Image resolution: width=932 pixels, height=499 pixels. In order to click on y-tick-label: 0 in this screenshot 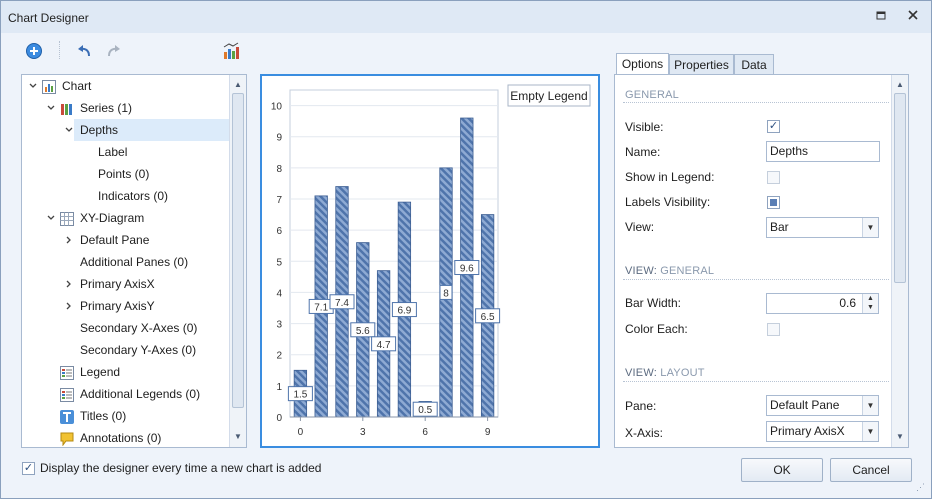, I will do `click(279, 418)`.